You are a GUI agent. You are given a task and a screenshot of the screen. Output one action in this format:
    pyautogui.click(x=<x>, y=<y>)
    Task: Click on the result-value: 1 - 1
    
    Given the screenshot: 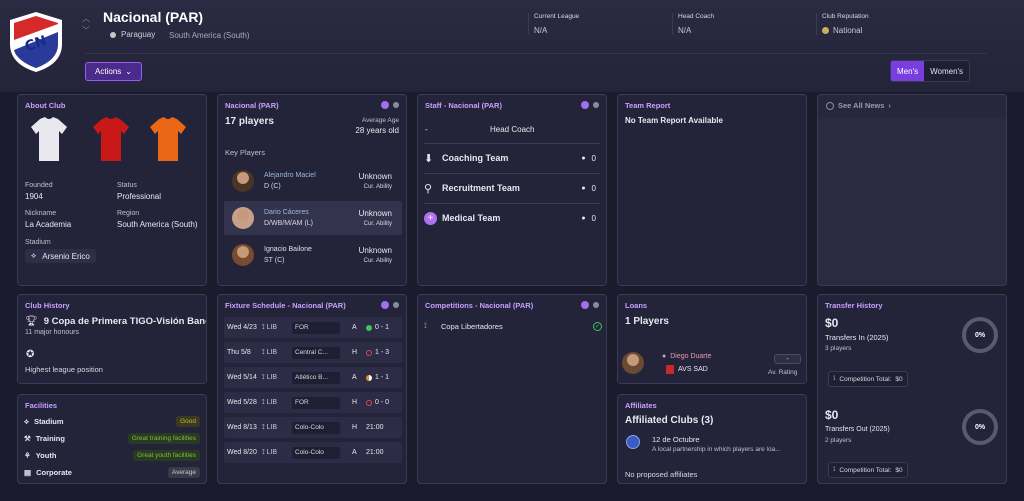 What is the action you would take?
    pyautogui.click(x=382, y=377)
    